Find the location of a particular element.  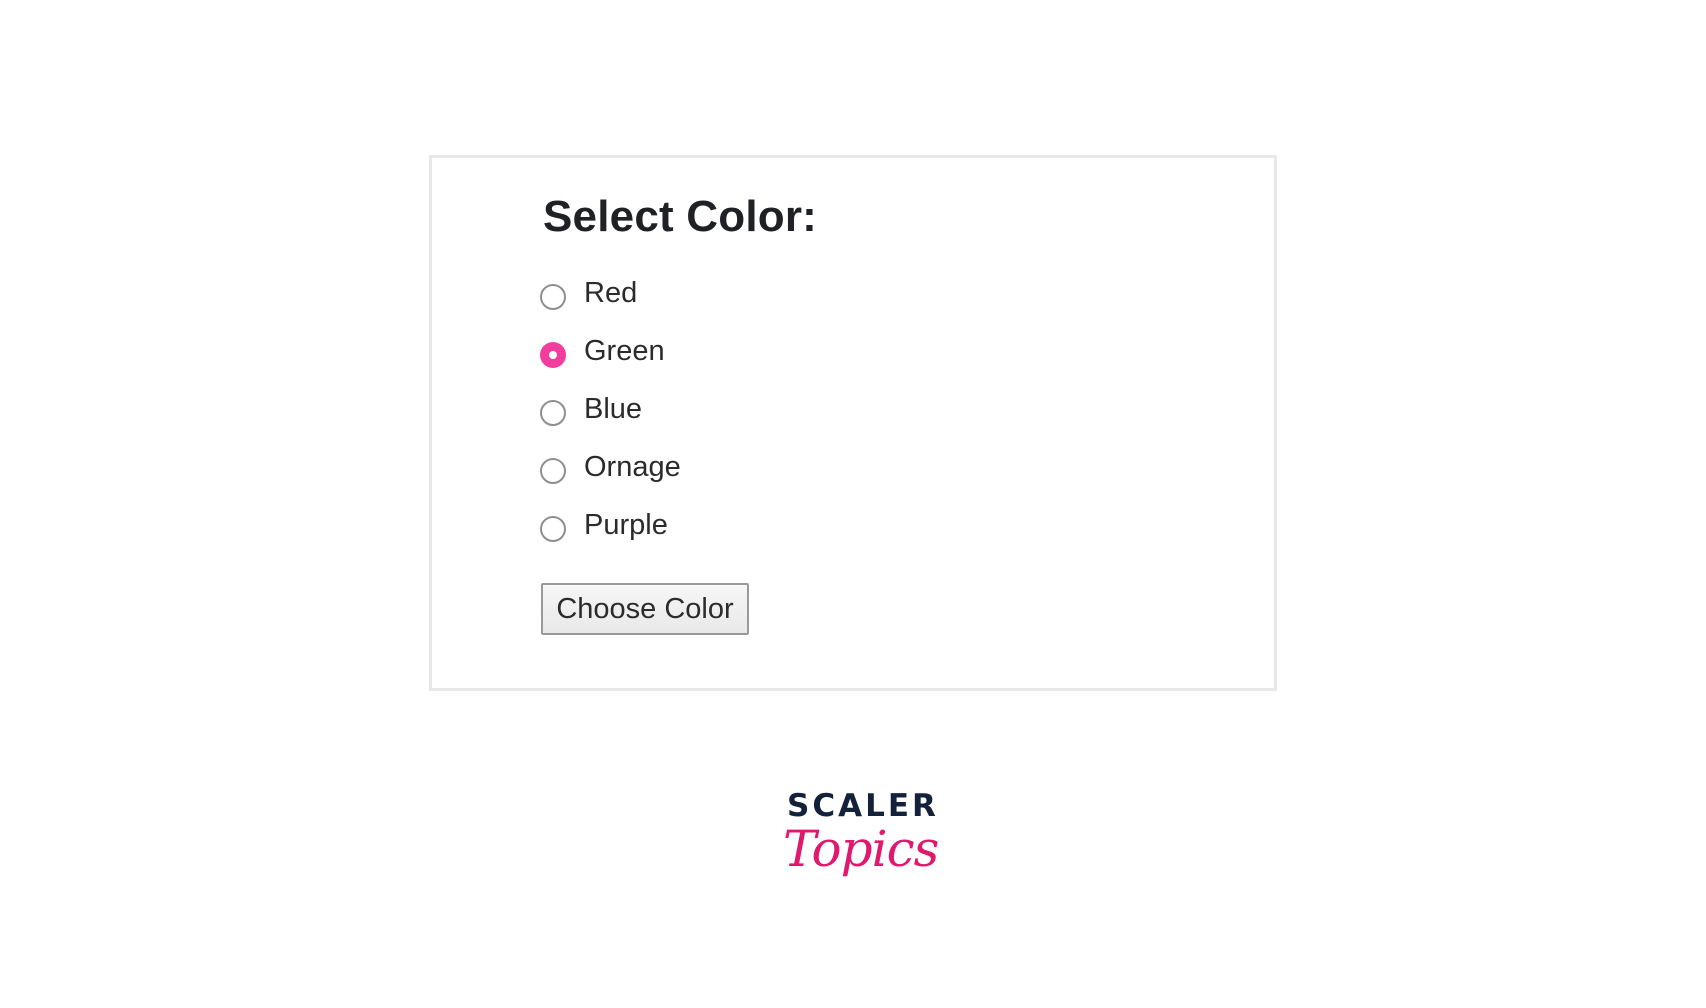

radio-option-blue: Blue is located at coordinates (610, 418).